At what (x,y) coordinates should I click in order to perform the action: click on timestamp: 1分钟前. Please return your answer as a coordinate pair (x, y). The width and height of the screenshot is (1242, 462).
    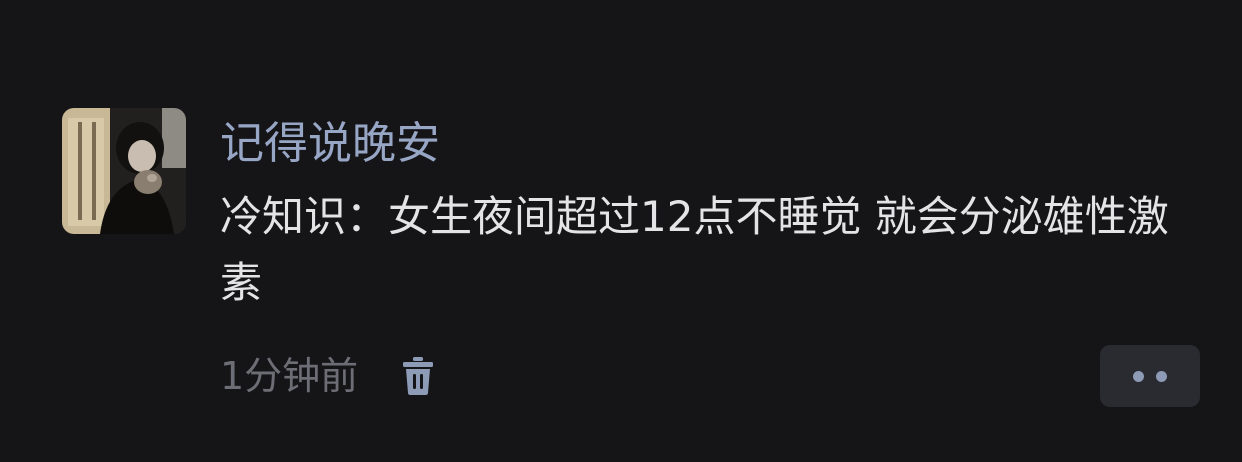
    Looking at the image, I should click on (289, 376).